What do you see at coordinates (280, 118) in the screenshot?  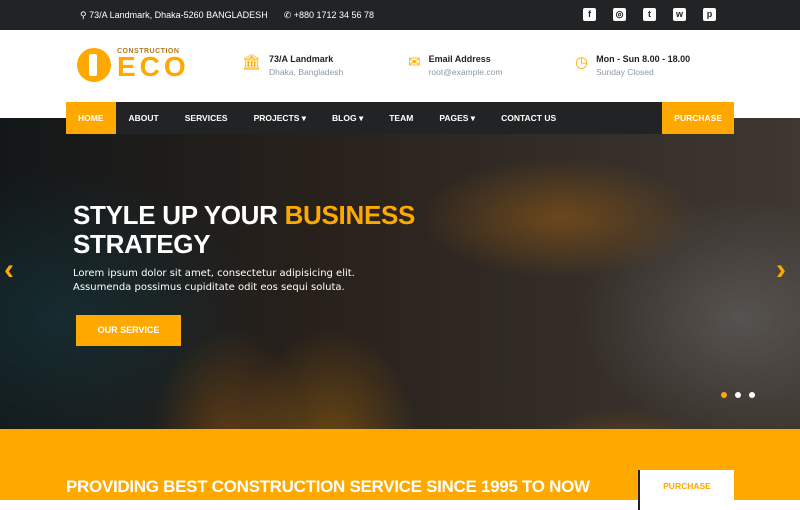 I see `nav-projects: PROJECTS ▾` at bounding box center [280, 118].